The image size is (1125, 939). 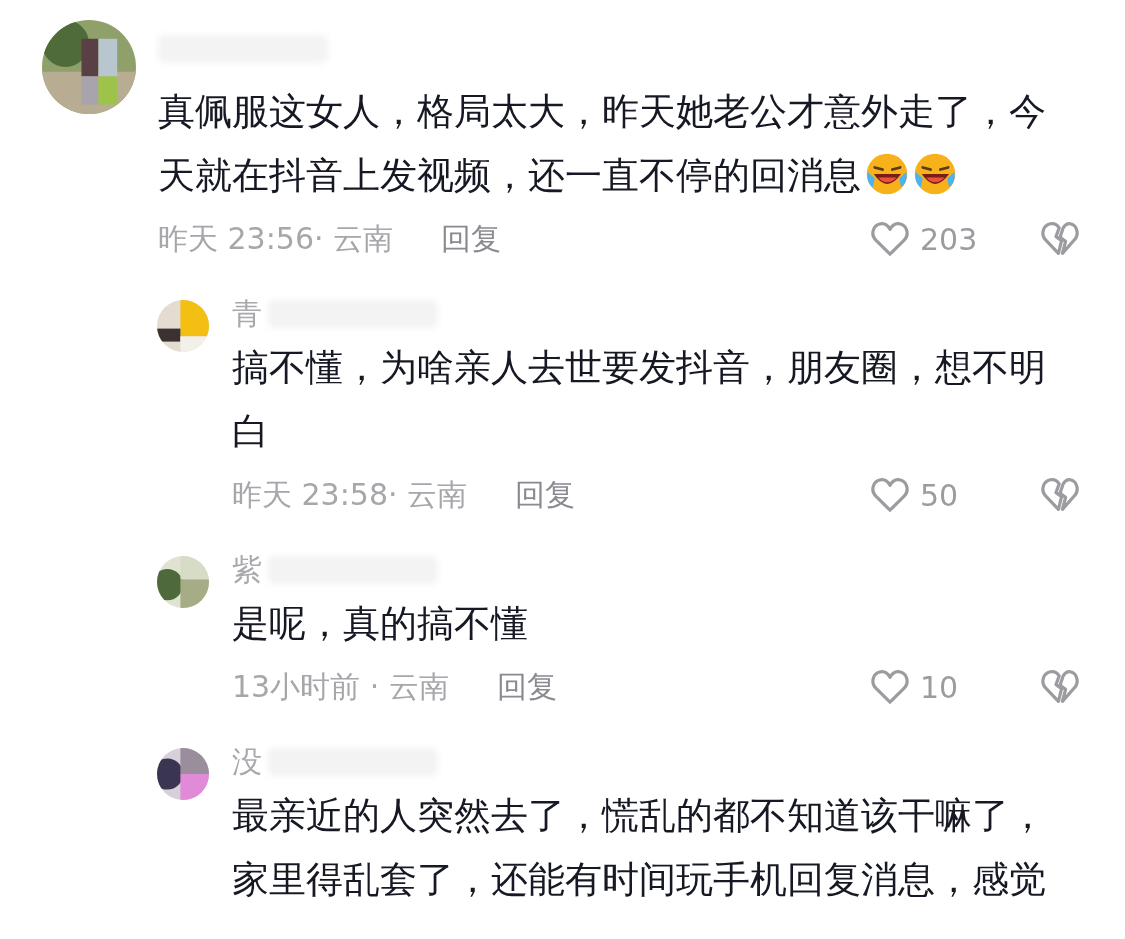 I want to click on comment-text: 搞不懂，为啥亲人去世要发抖音，朋友圈，想不明白, so click(x=639, y=400).